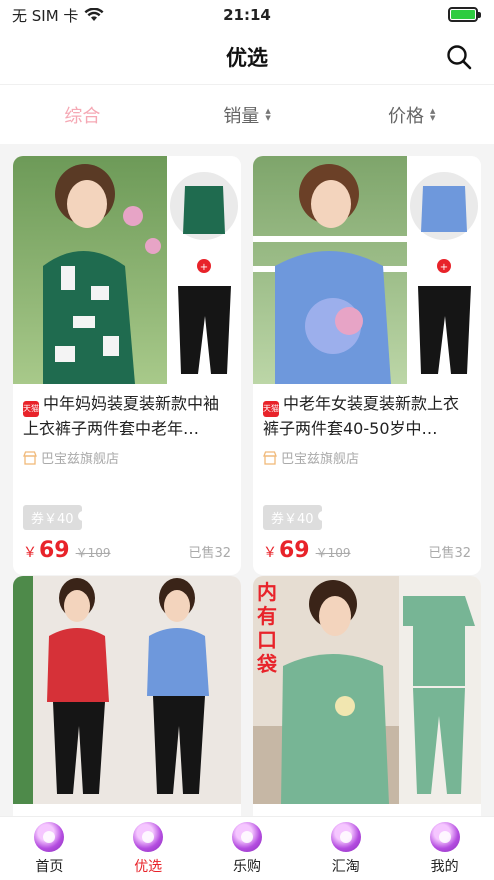 This screenshot has width=494, height=880. I want to click on tab-label: 汇淘, so click(345, 866).